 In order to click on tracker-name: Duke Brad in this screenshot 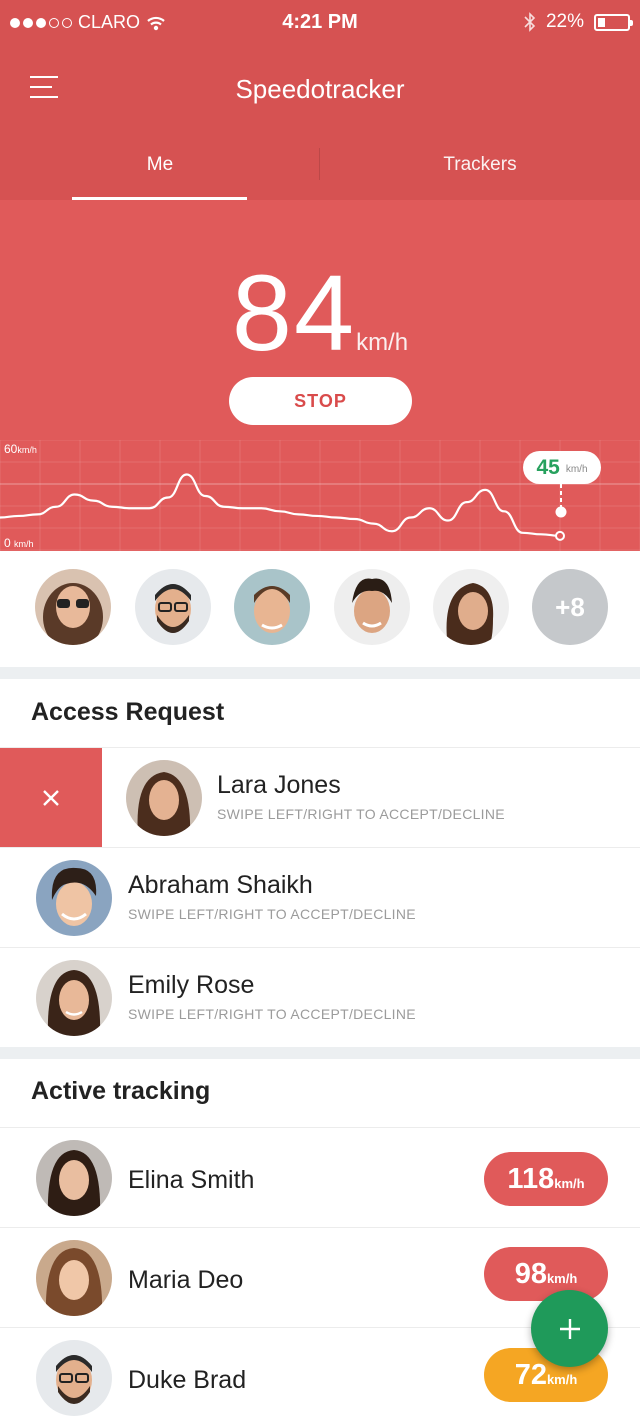, I will do `click(187, 1380)`.